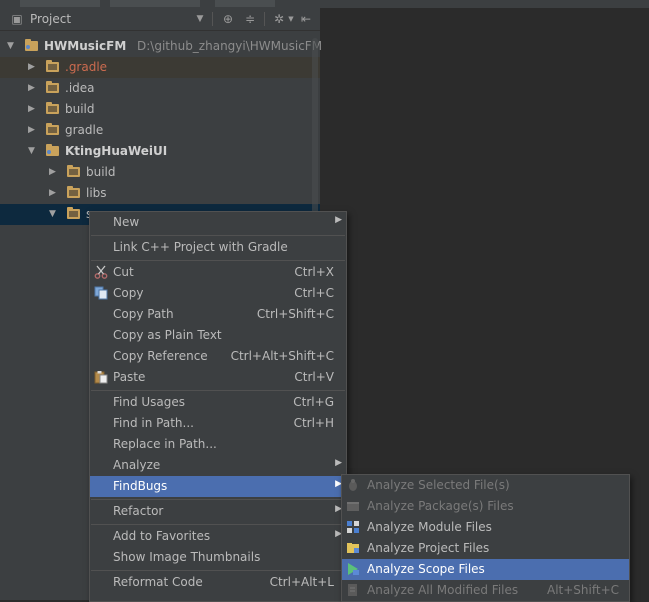  I want to click on tree-node-label: KtingHuaWeiUI, so click(116, 151).